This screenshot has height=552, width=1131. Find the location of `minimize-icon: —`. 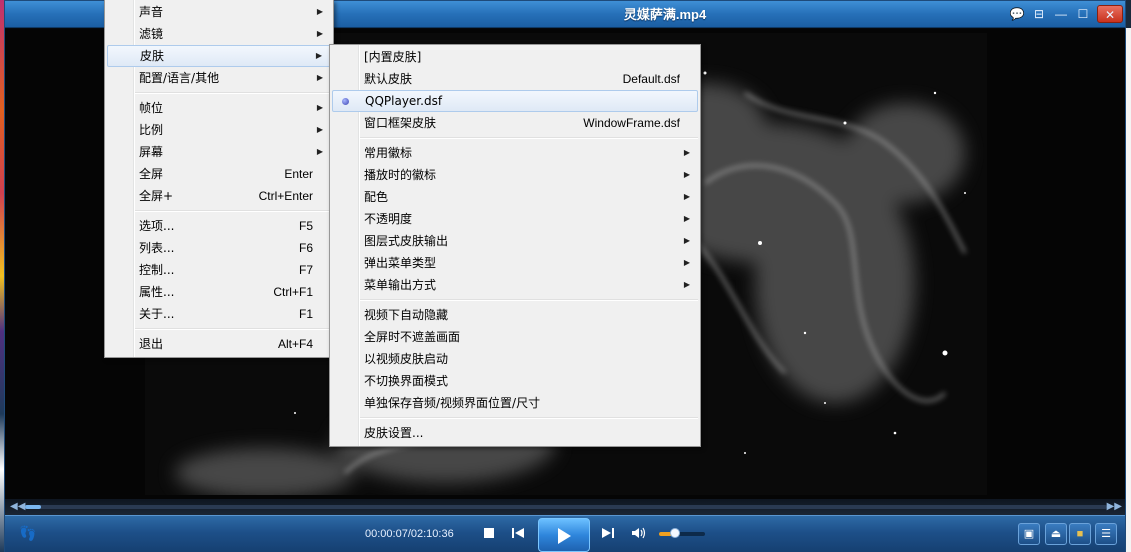

minimize-icon: — is located at coordinates (1061, 14).